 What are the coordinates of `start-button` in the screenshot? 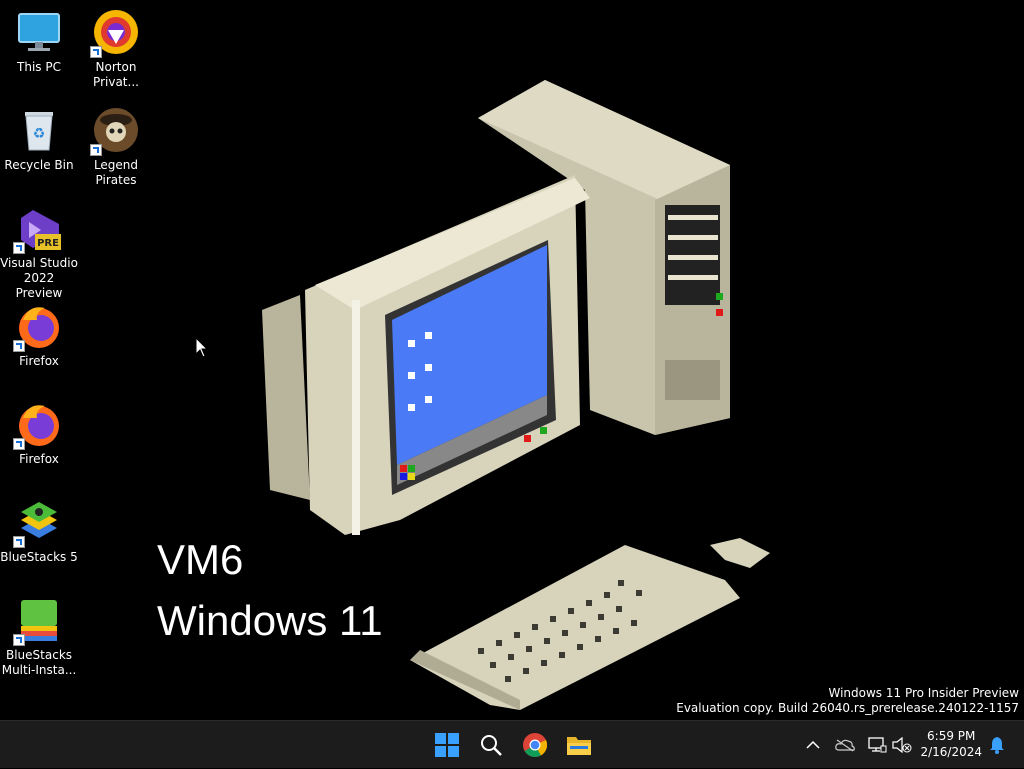 It's located at (447, 745).